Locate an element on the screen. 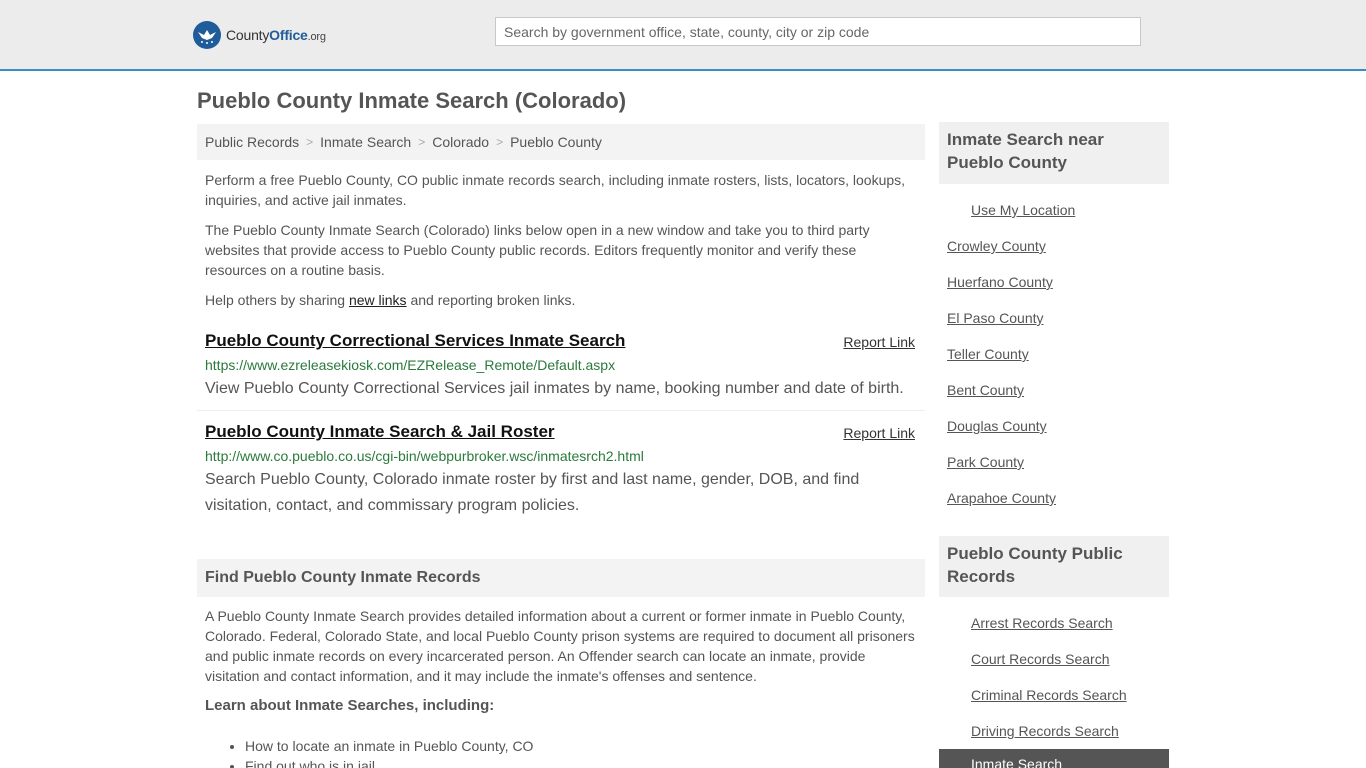  breadcrumb-public-records: Public Records is located at coordinates (252, 142).